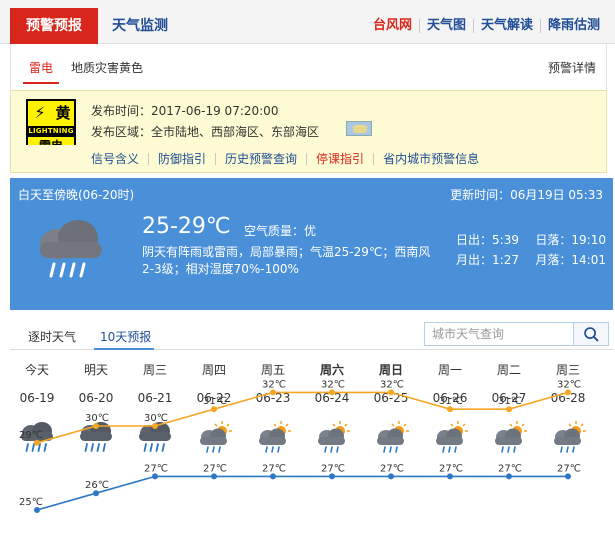 The height and width of the screenshot is (549, 615). Describe the element at coordinates (531, 250) in the screenshot. I see `sun-moon-times: 日出：5:39 日落：19:10 月出：1:27 月落：14:01` at that location.